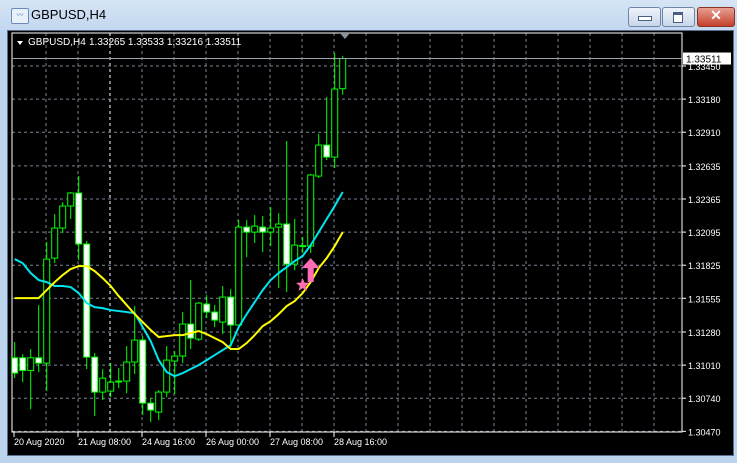 This screenshot has width=737, height=463. I want to click on price-label: 1.31555, so click(704, 299).